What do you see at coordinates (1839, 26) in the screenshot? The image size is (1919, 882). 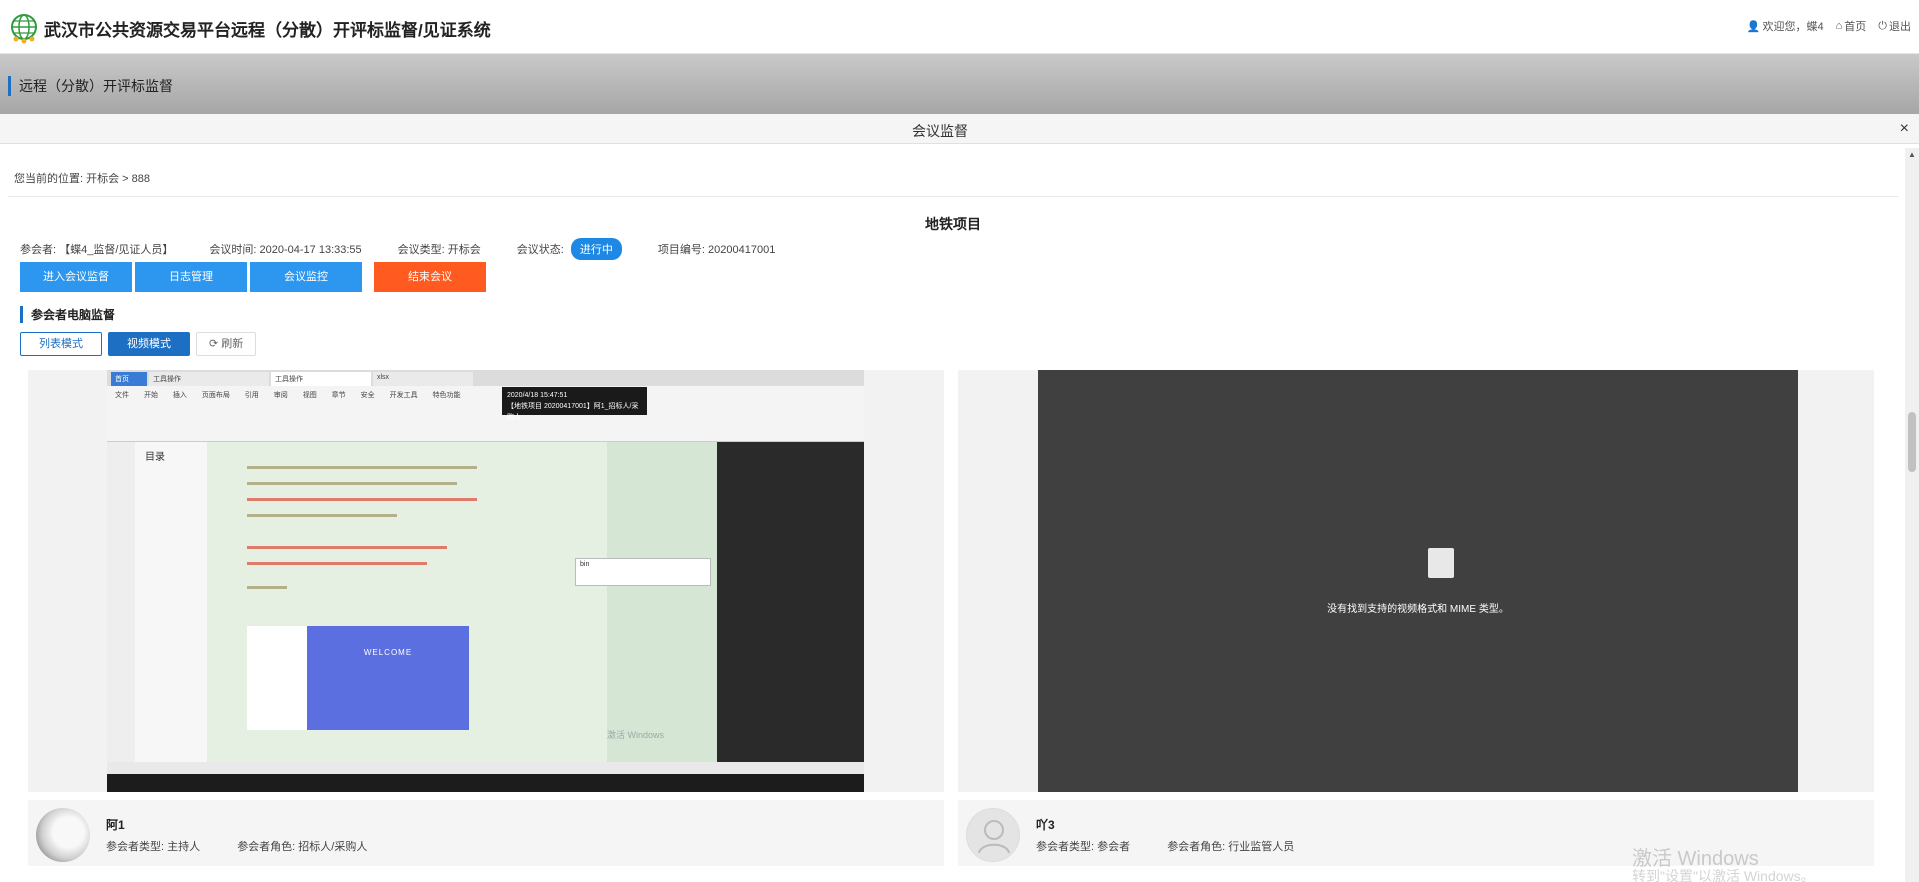 I see `home-icon: ⌂` at bounding box center [1839, 26].